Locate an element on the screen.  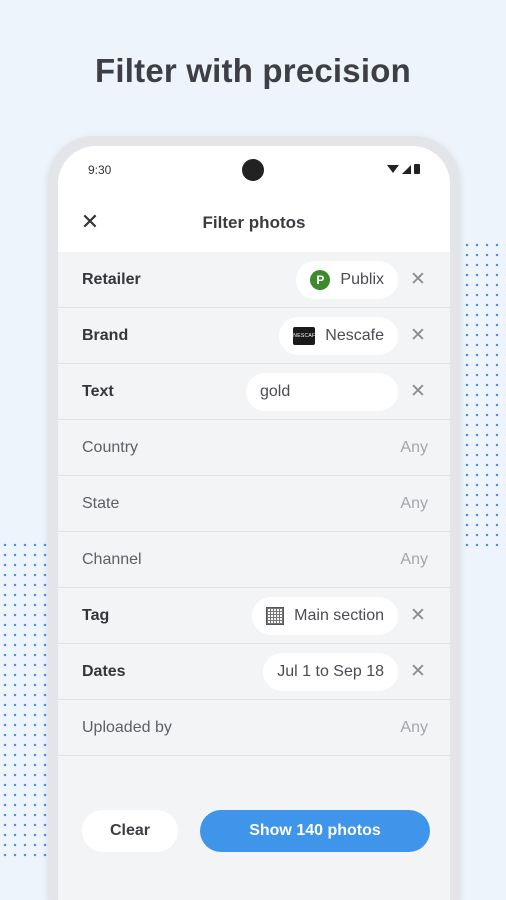
chip-label: Main section is located at coordinates (339, 615).